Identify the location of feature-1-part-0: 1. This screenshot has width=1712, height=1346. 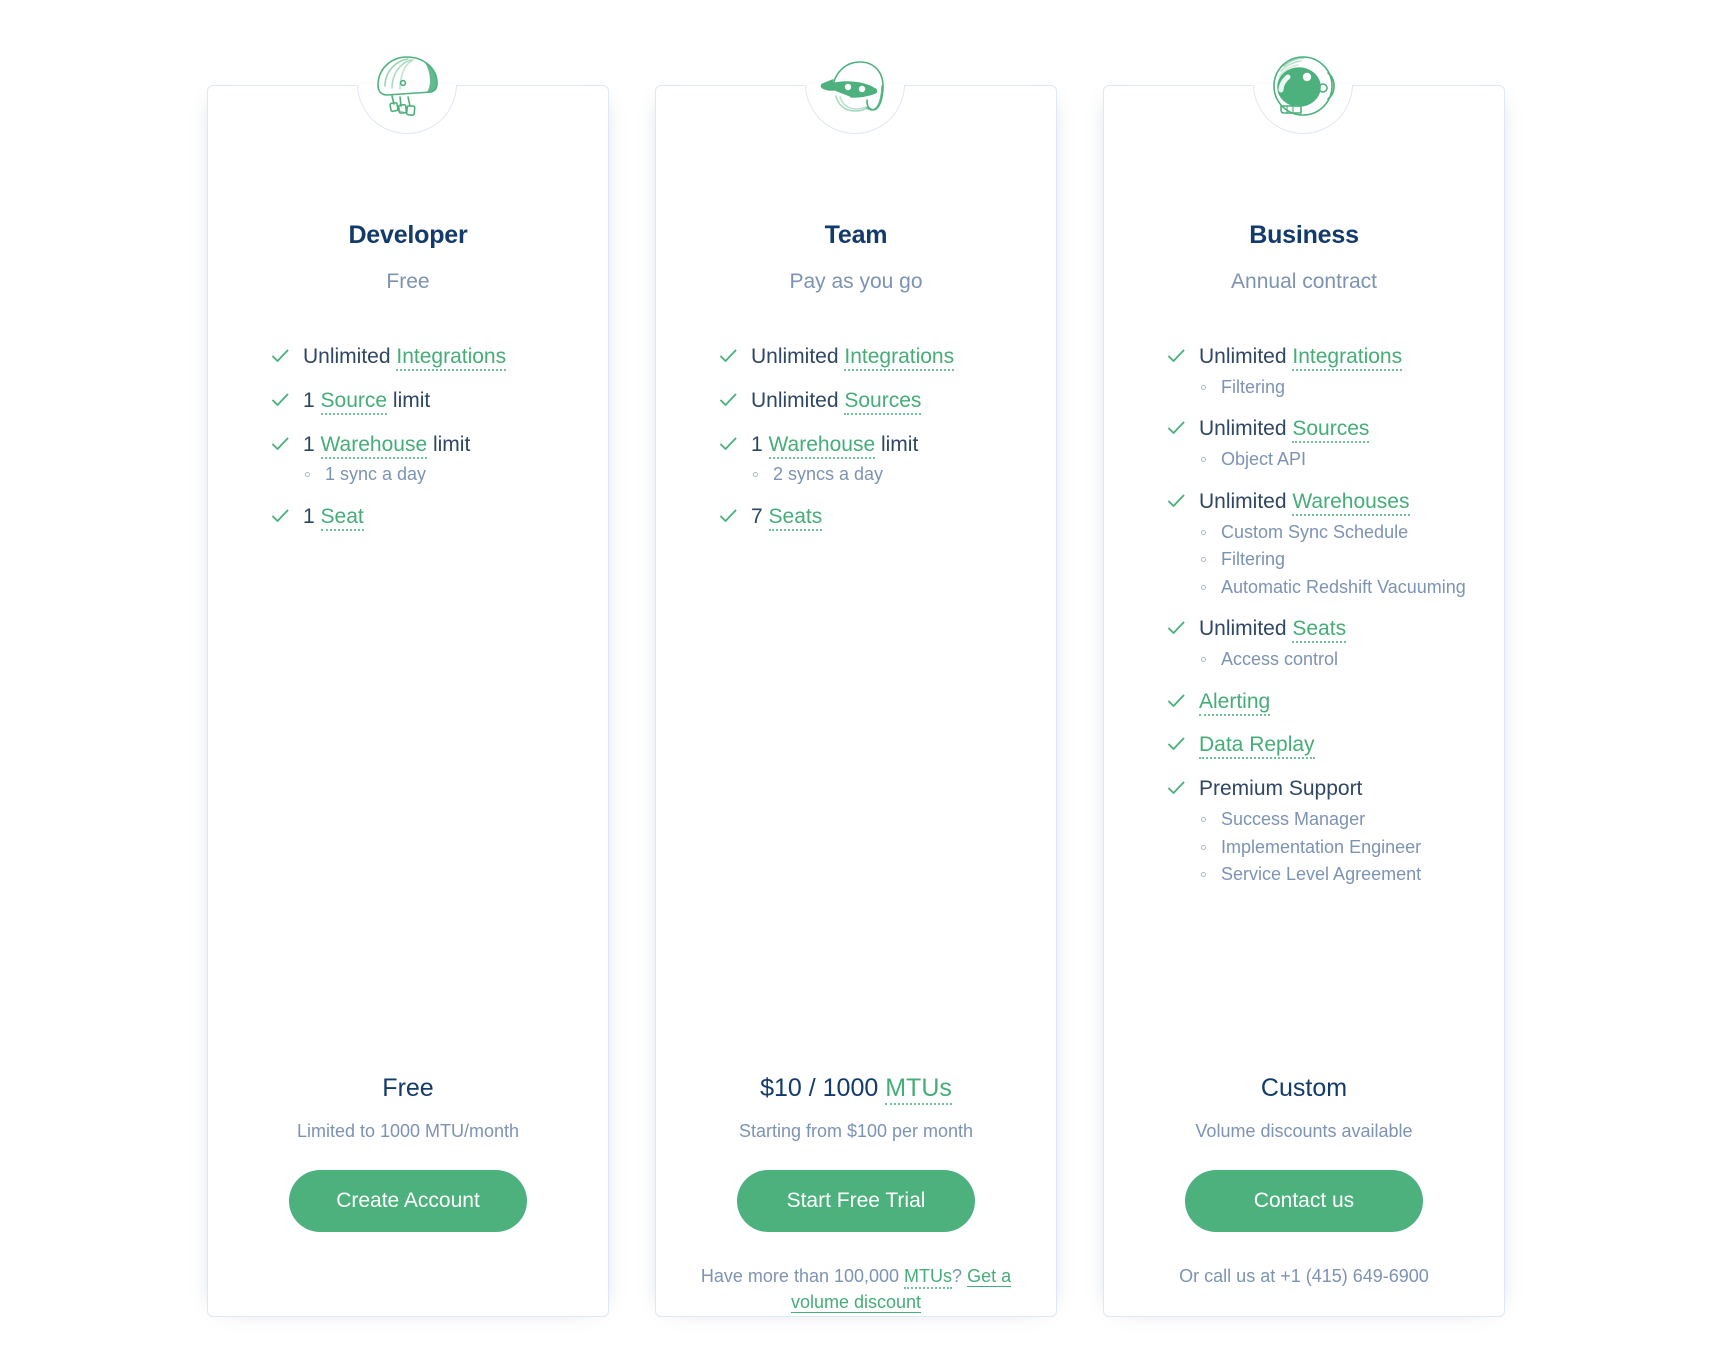
(312, 400).